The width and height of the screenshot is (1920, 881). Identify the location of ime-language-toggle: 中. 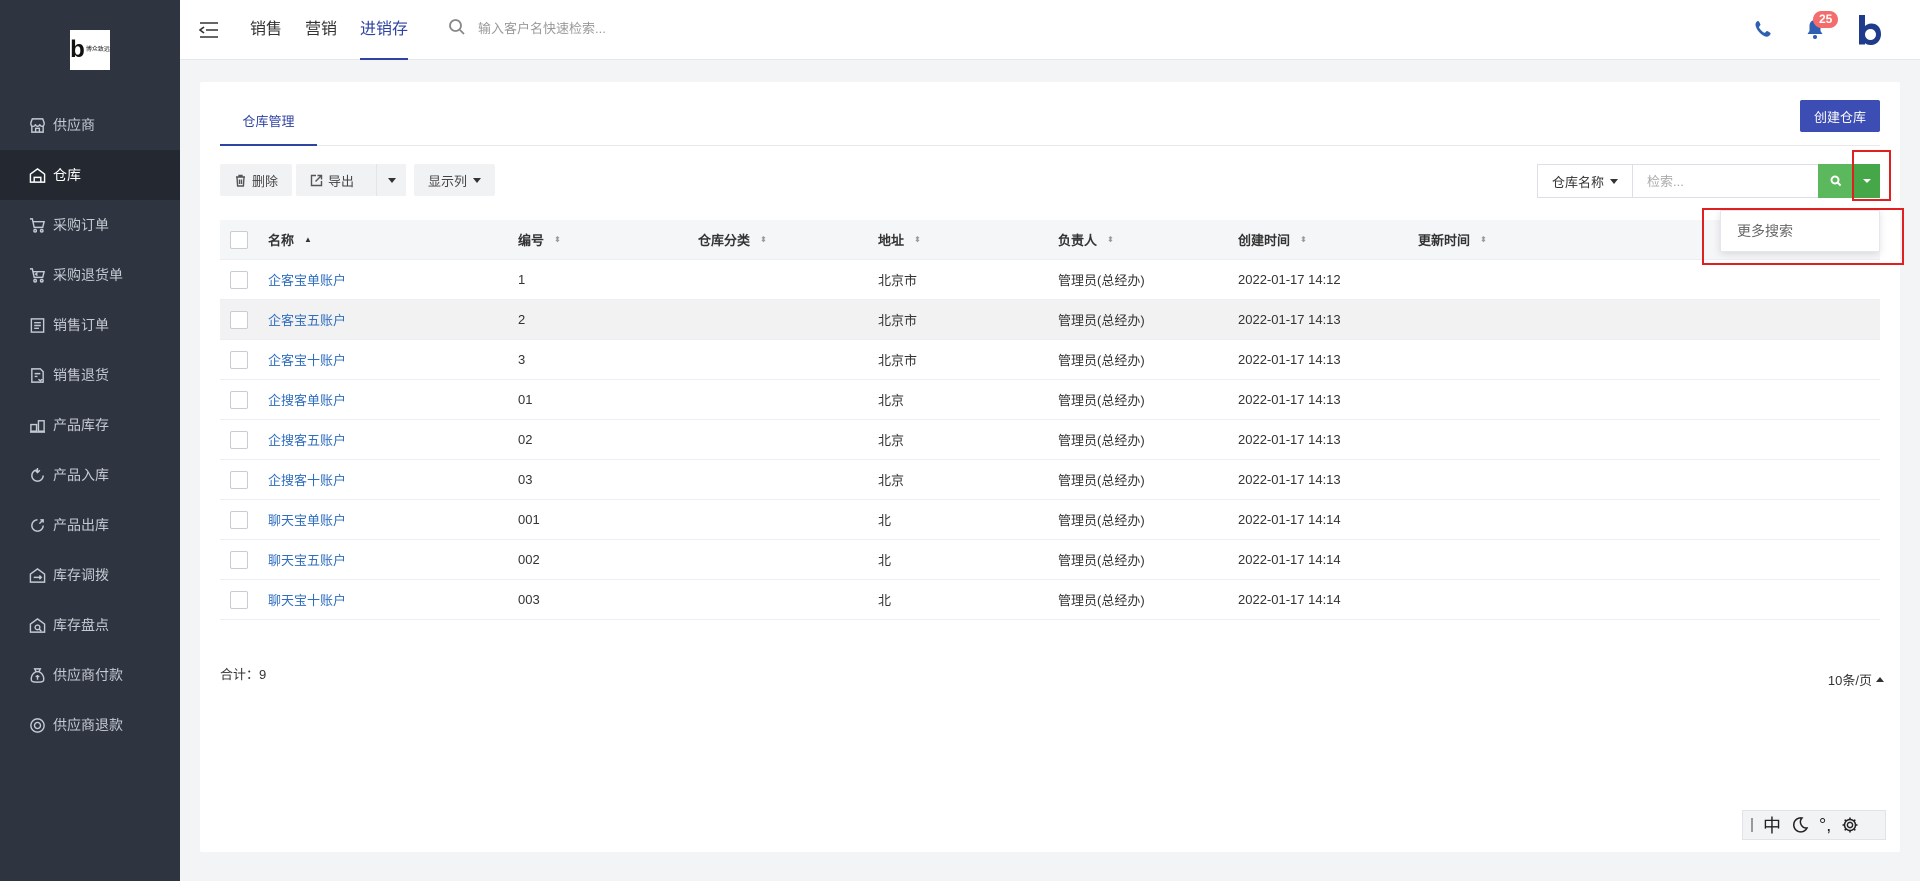
(1772, 825).